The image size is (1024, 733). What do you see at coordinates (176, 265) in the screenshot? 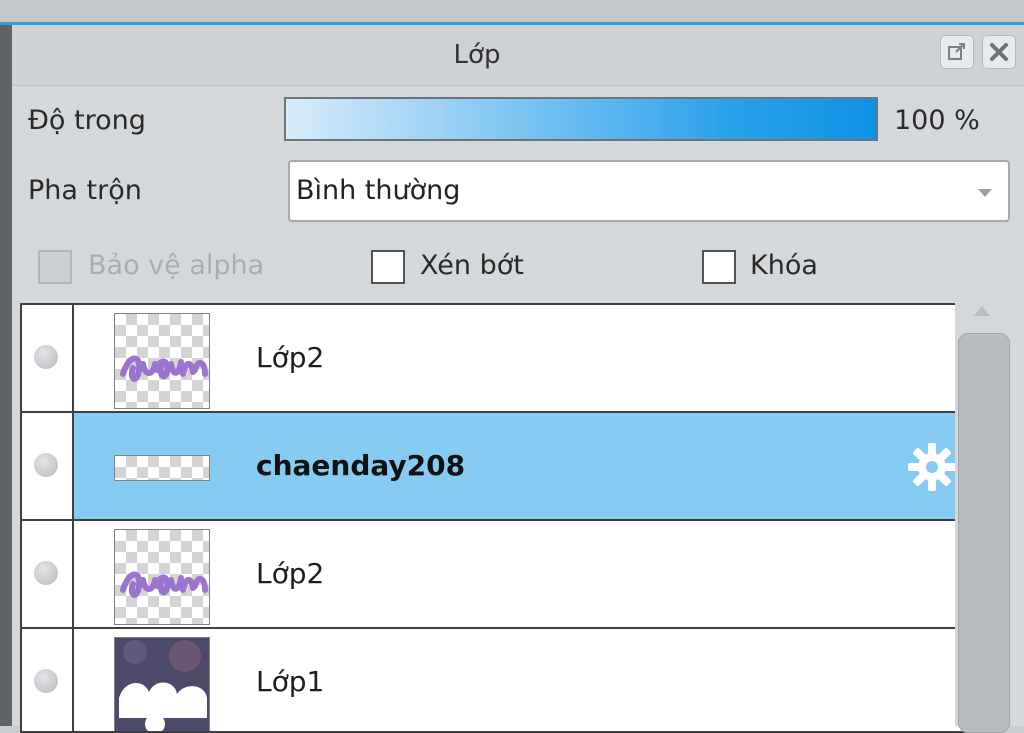
I see `protect-alpha-label: Bảo vệ alpha` at bounding box center [176, 265].